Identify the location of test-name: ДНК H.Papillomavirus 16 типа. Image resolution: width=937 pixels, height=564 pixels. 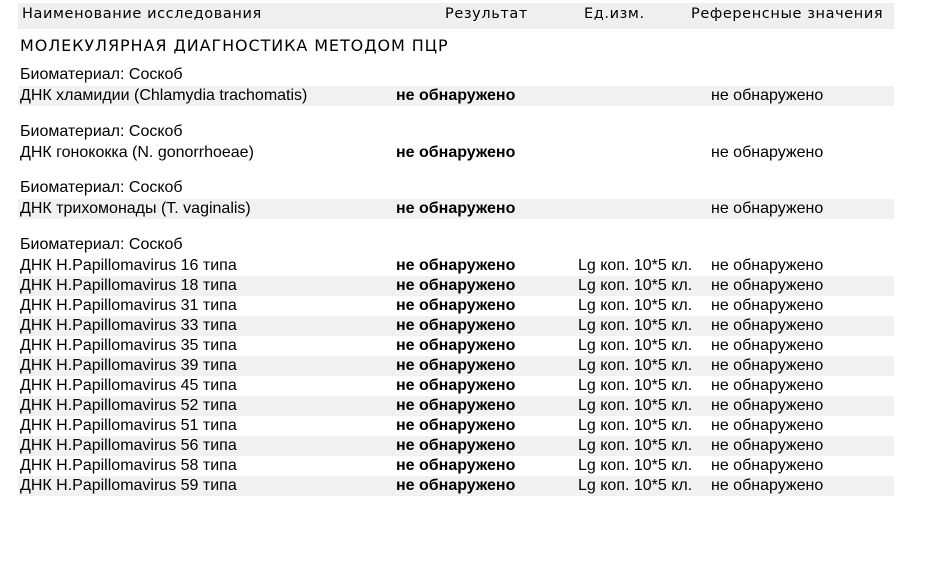
(128, 265).